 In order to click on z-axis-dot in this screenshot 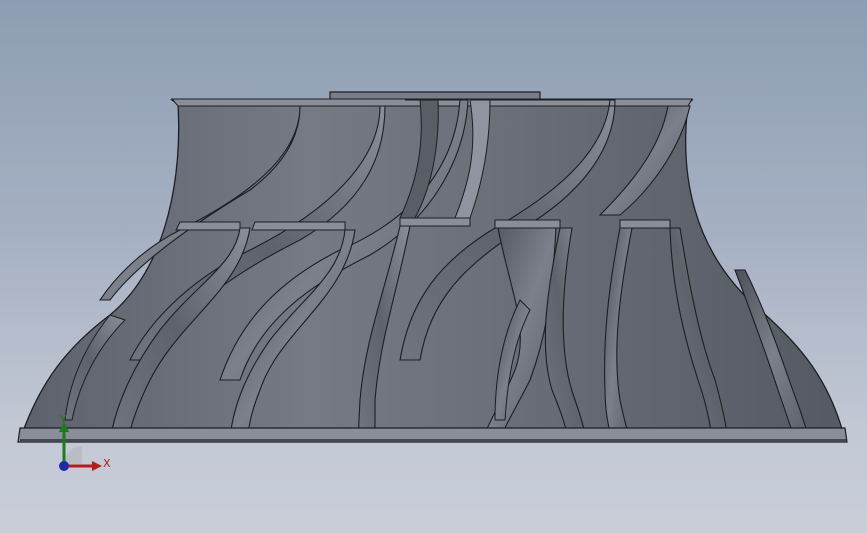, I will do `click(64, 466)`.